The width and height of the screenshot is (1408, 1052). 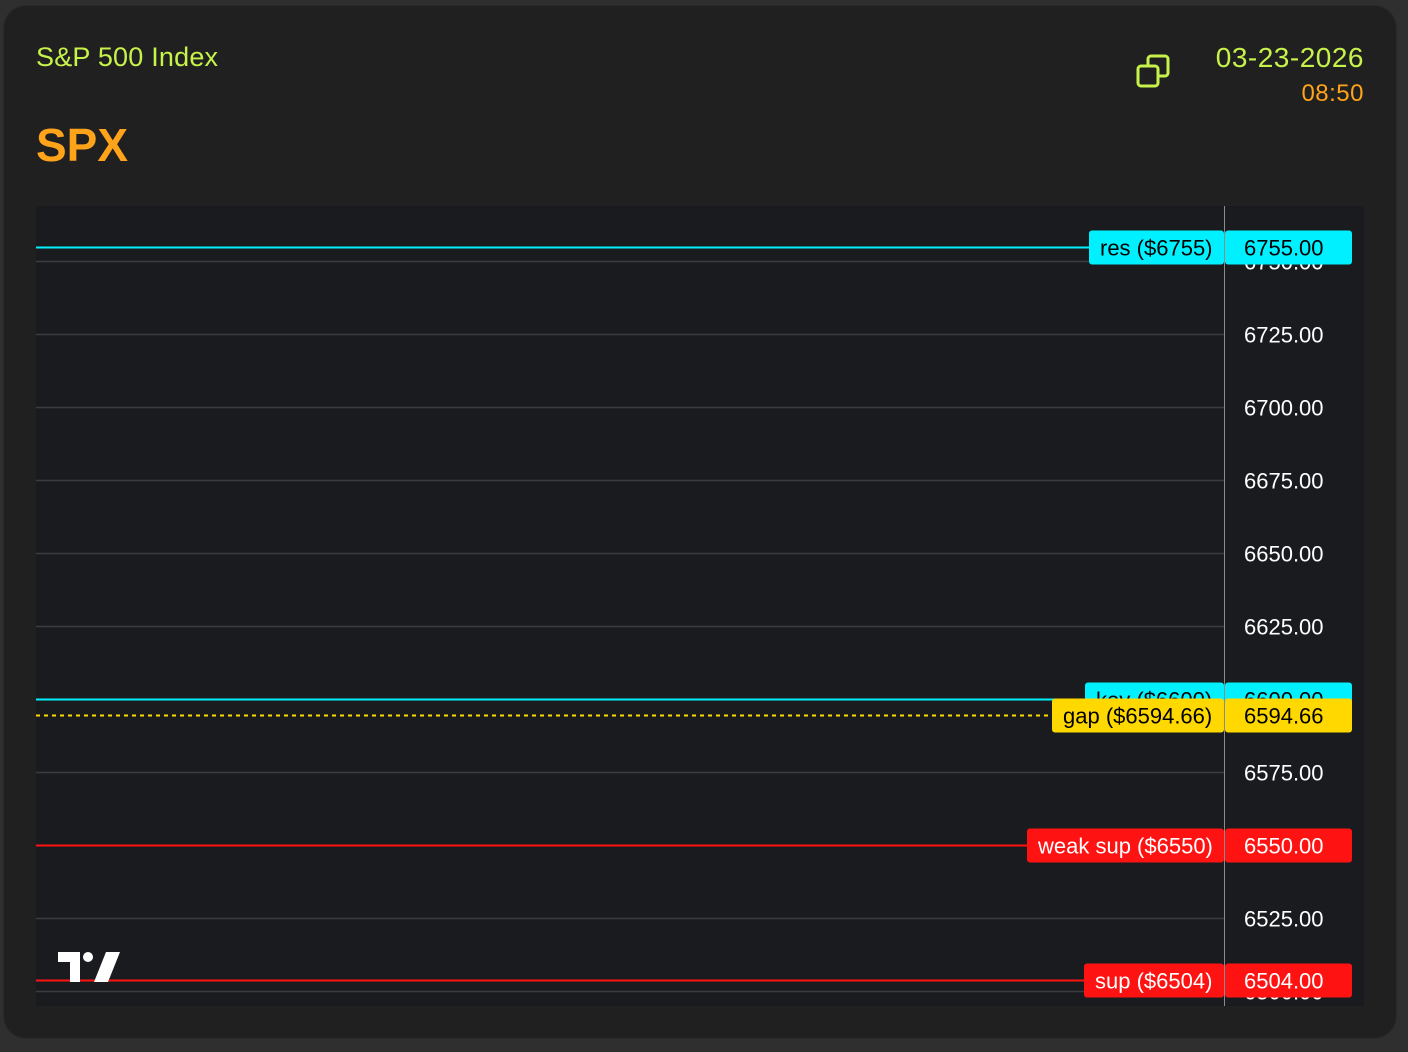 I want to click on y-tick-label: 6525.00, so click(x=1284, y=919).